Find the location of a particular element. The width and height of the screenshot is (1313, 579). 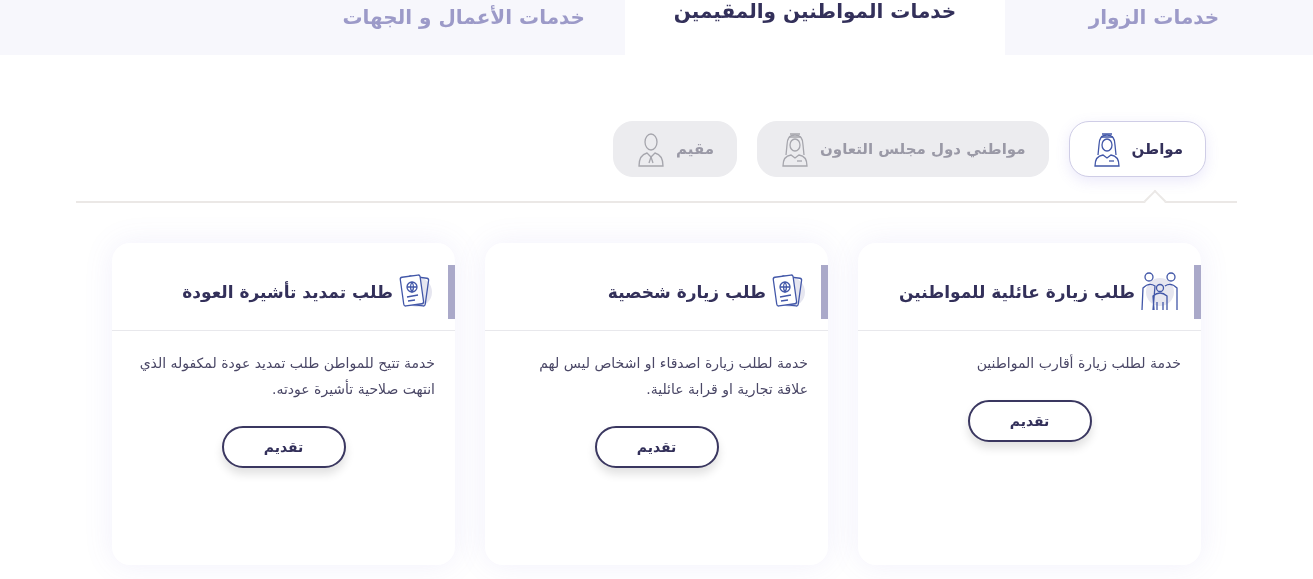

man-in-suit-icon is located at coordinates (651, 149).